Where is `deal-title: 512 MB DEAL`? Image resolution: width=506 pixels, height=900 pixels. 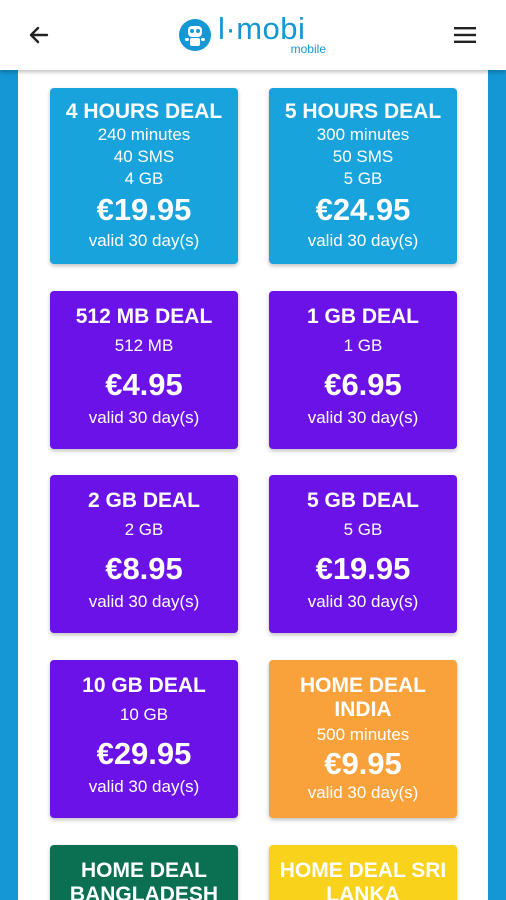 deal-title: 512 MB DEAL is located at coordinates (144, 316).